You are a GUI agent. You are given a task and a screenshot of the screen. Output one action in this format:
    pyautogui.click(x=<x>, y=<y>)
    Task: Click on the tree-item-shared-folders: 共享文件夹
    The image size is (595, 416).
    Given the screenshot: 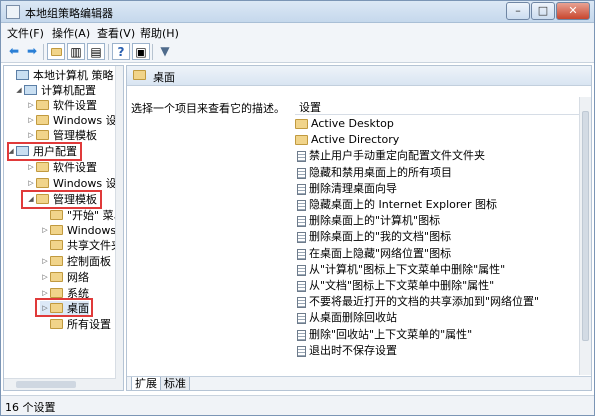 What is the action you would take?
    pyautogui.click(x=81, y=245)
    